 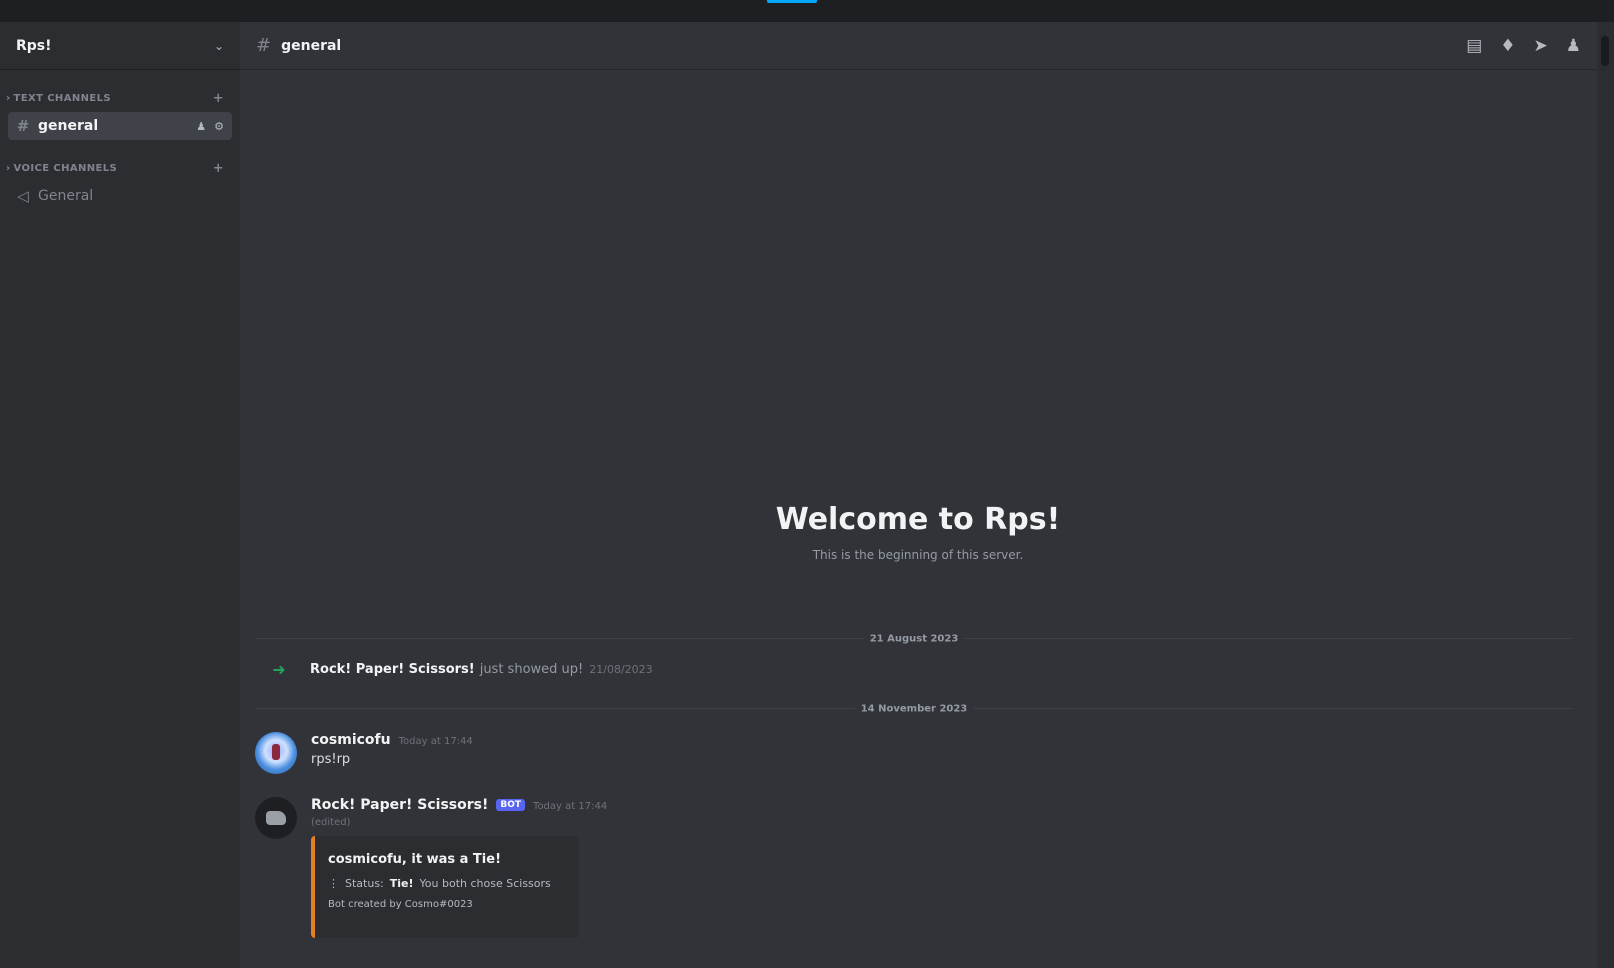 I want to click on embed-footer: Bot created by Cosmo#0023, so click(x=400, y=904).